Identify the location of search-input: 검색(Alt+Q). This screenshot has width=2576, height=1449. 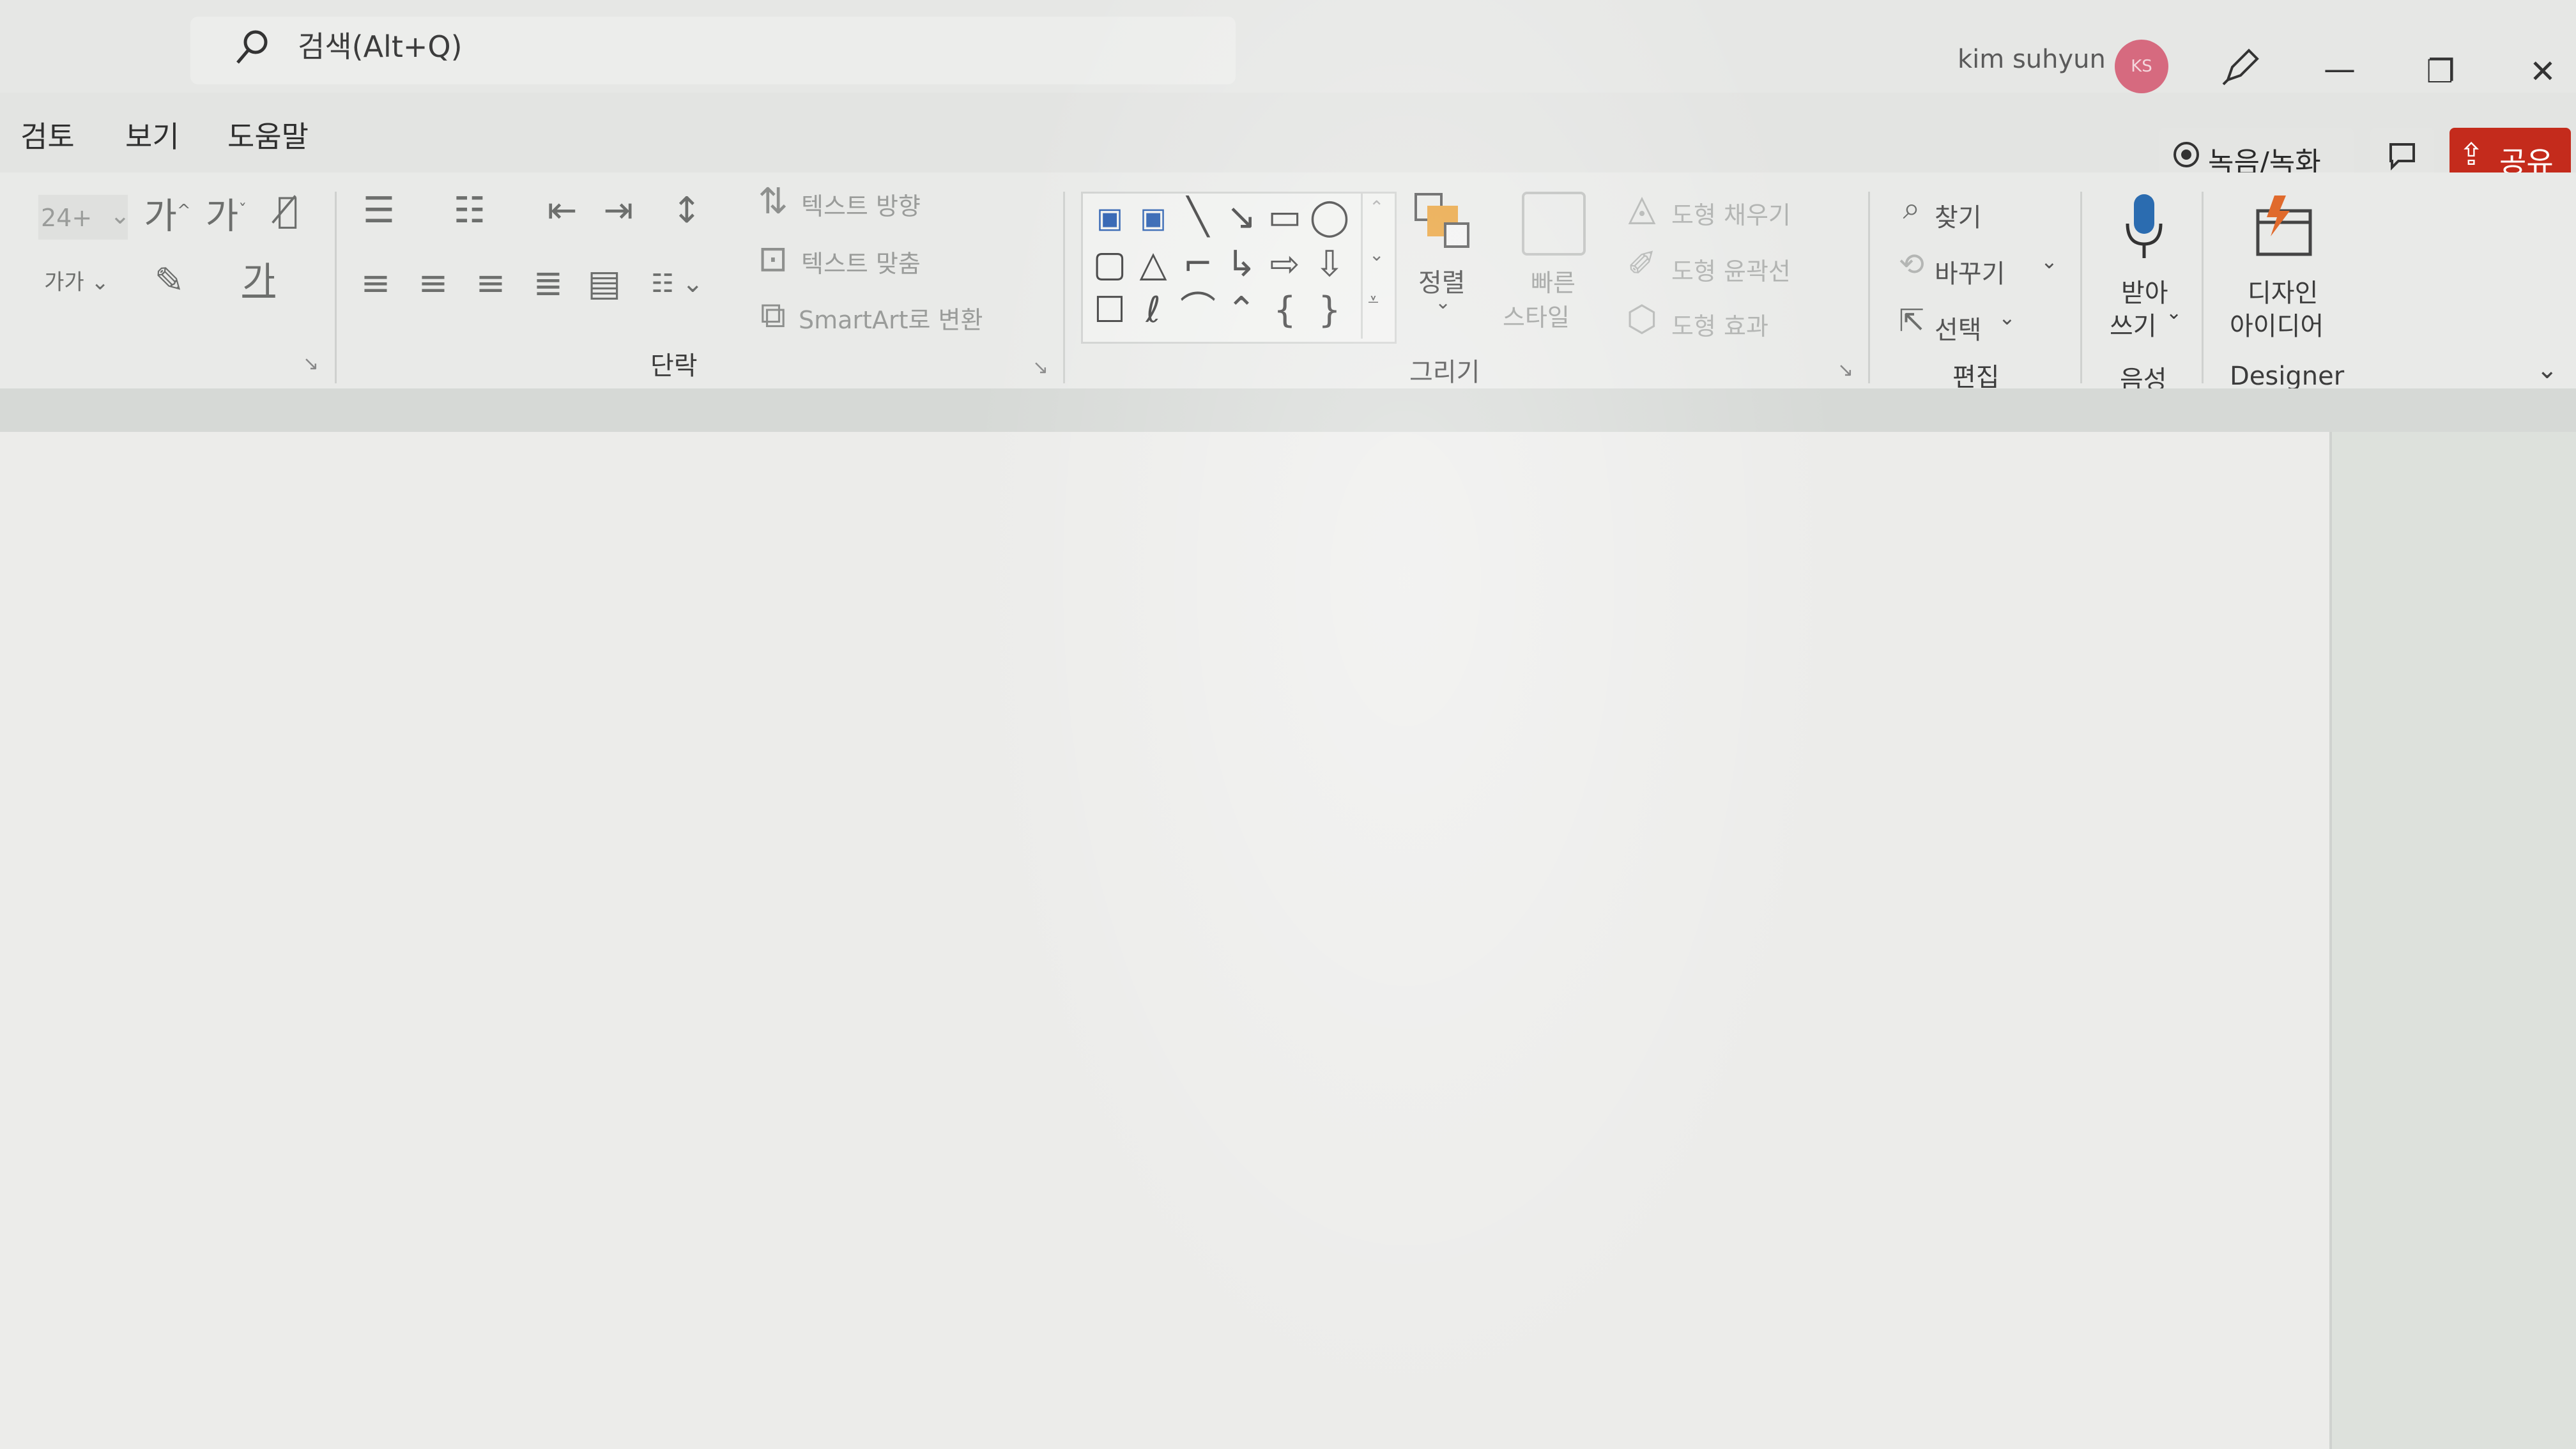
(380, 46).